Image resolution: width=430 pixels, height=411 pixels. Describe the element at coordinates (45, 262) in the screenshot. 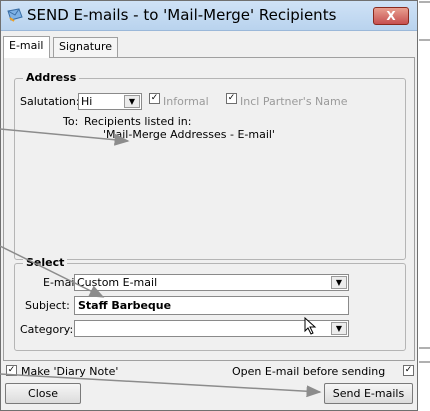

I see `select-legend: Select` at that location.